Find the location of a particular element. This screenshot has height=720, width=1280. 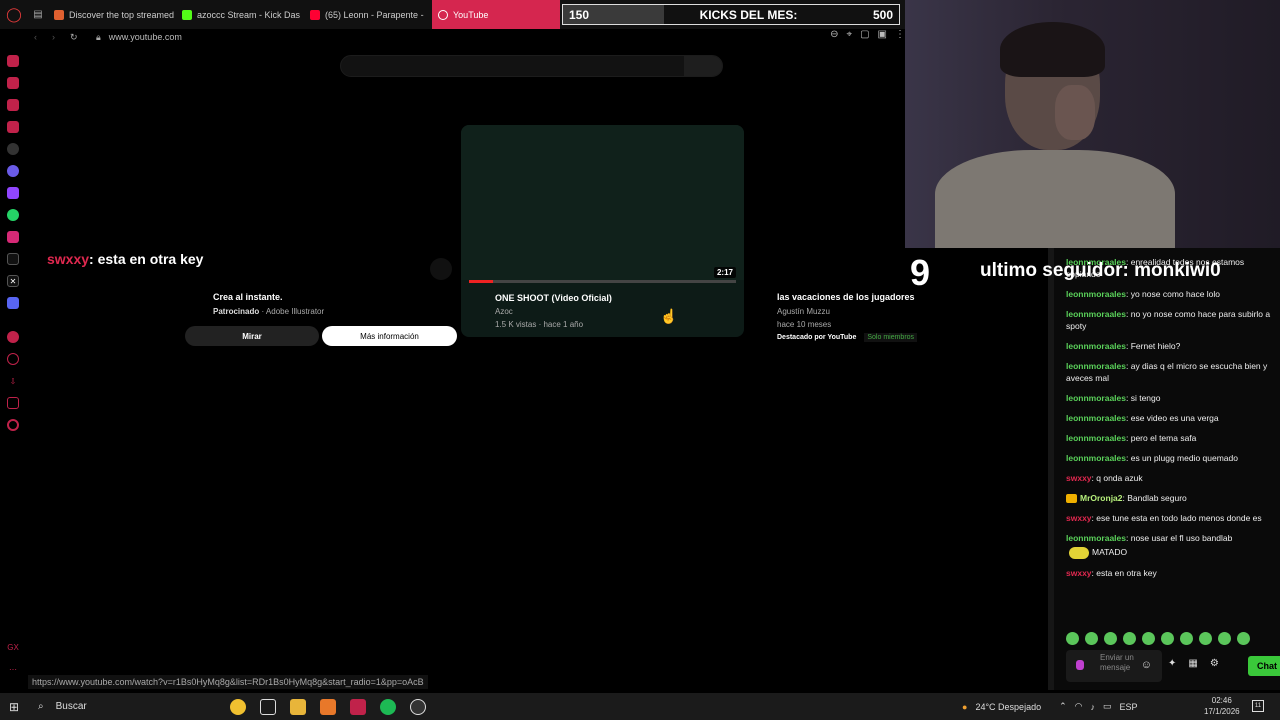

extensions-icon is located at coordinates (13, 403).